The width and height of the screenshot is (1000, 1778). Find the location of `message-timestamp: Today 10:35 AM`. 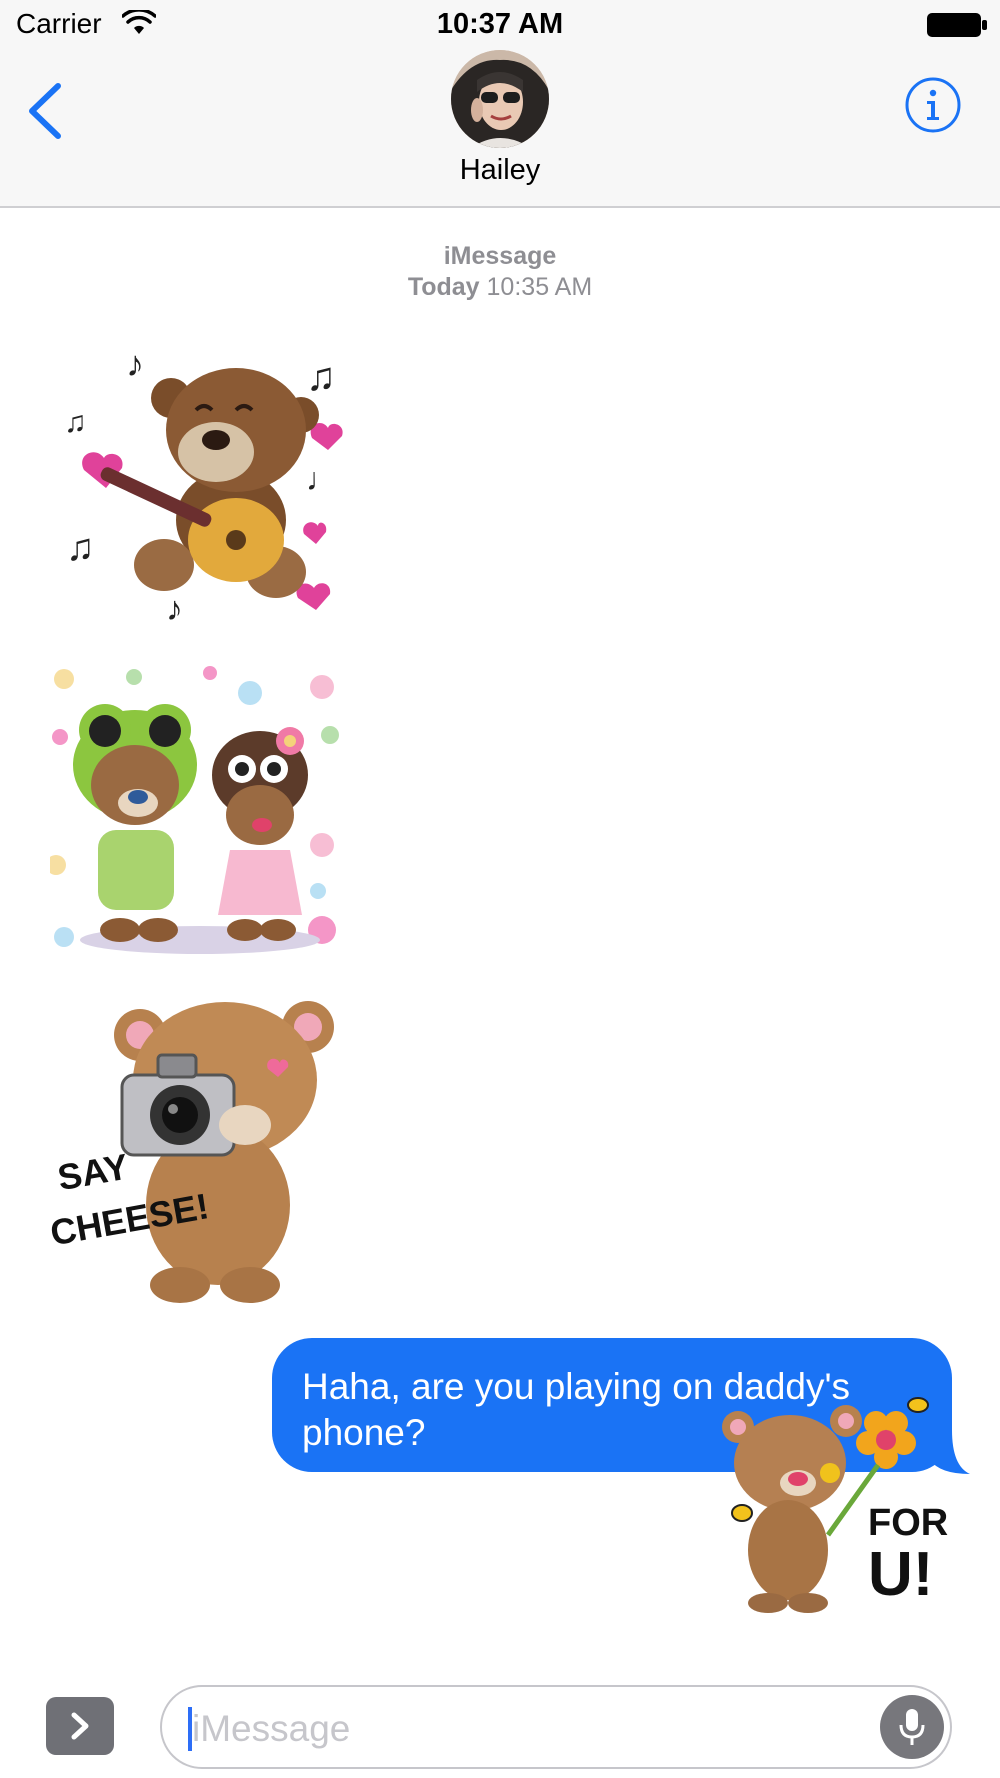

message-timestamp: Today 10:35 AM is located at coordinates (500, 287).